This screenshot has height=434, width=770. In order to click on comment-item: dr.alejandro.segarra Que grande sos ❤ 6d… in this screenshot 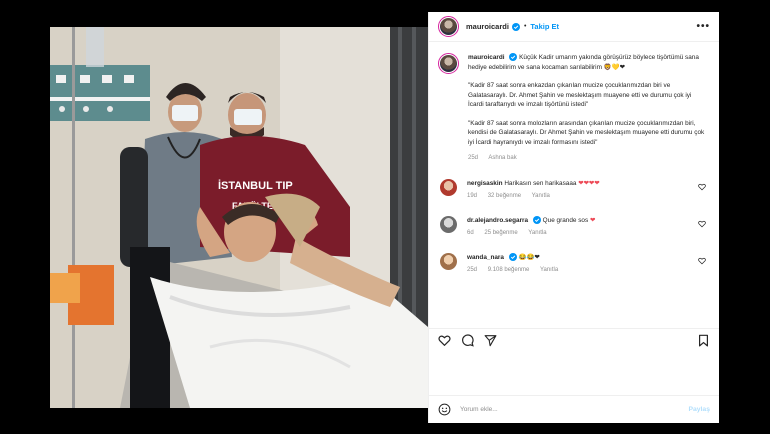, I will do `click(574, 226)`.